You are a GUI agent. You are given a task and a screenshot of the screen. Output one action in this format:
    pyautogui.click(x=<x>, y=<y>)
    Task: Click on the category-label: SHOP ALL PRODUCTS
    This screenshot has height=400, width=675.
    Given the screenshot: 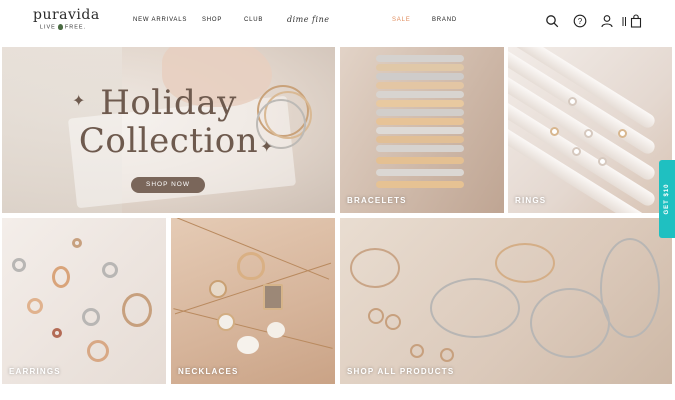 What is the action you would take?
    pyautogui.click(x=401, y=371)
    